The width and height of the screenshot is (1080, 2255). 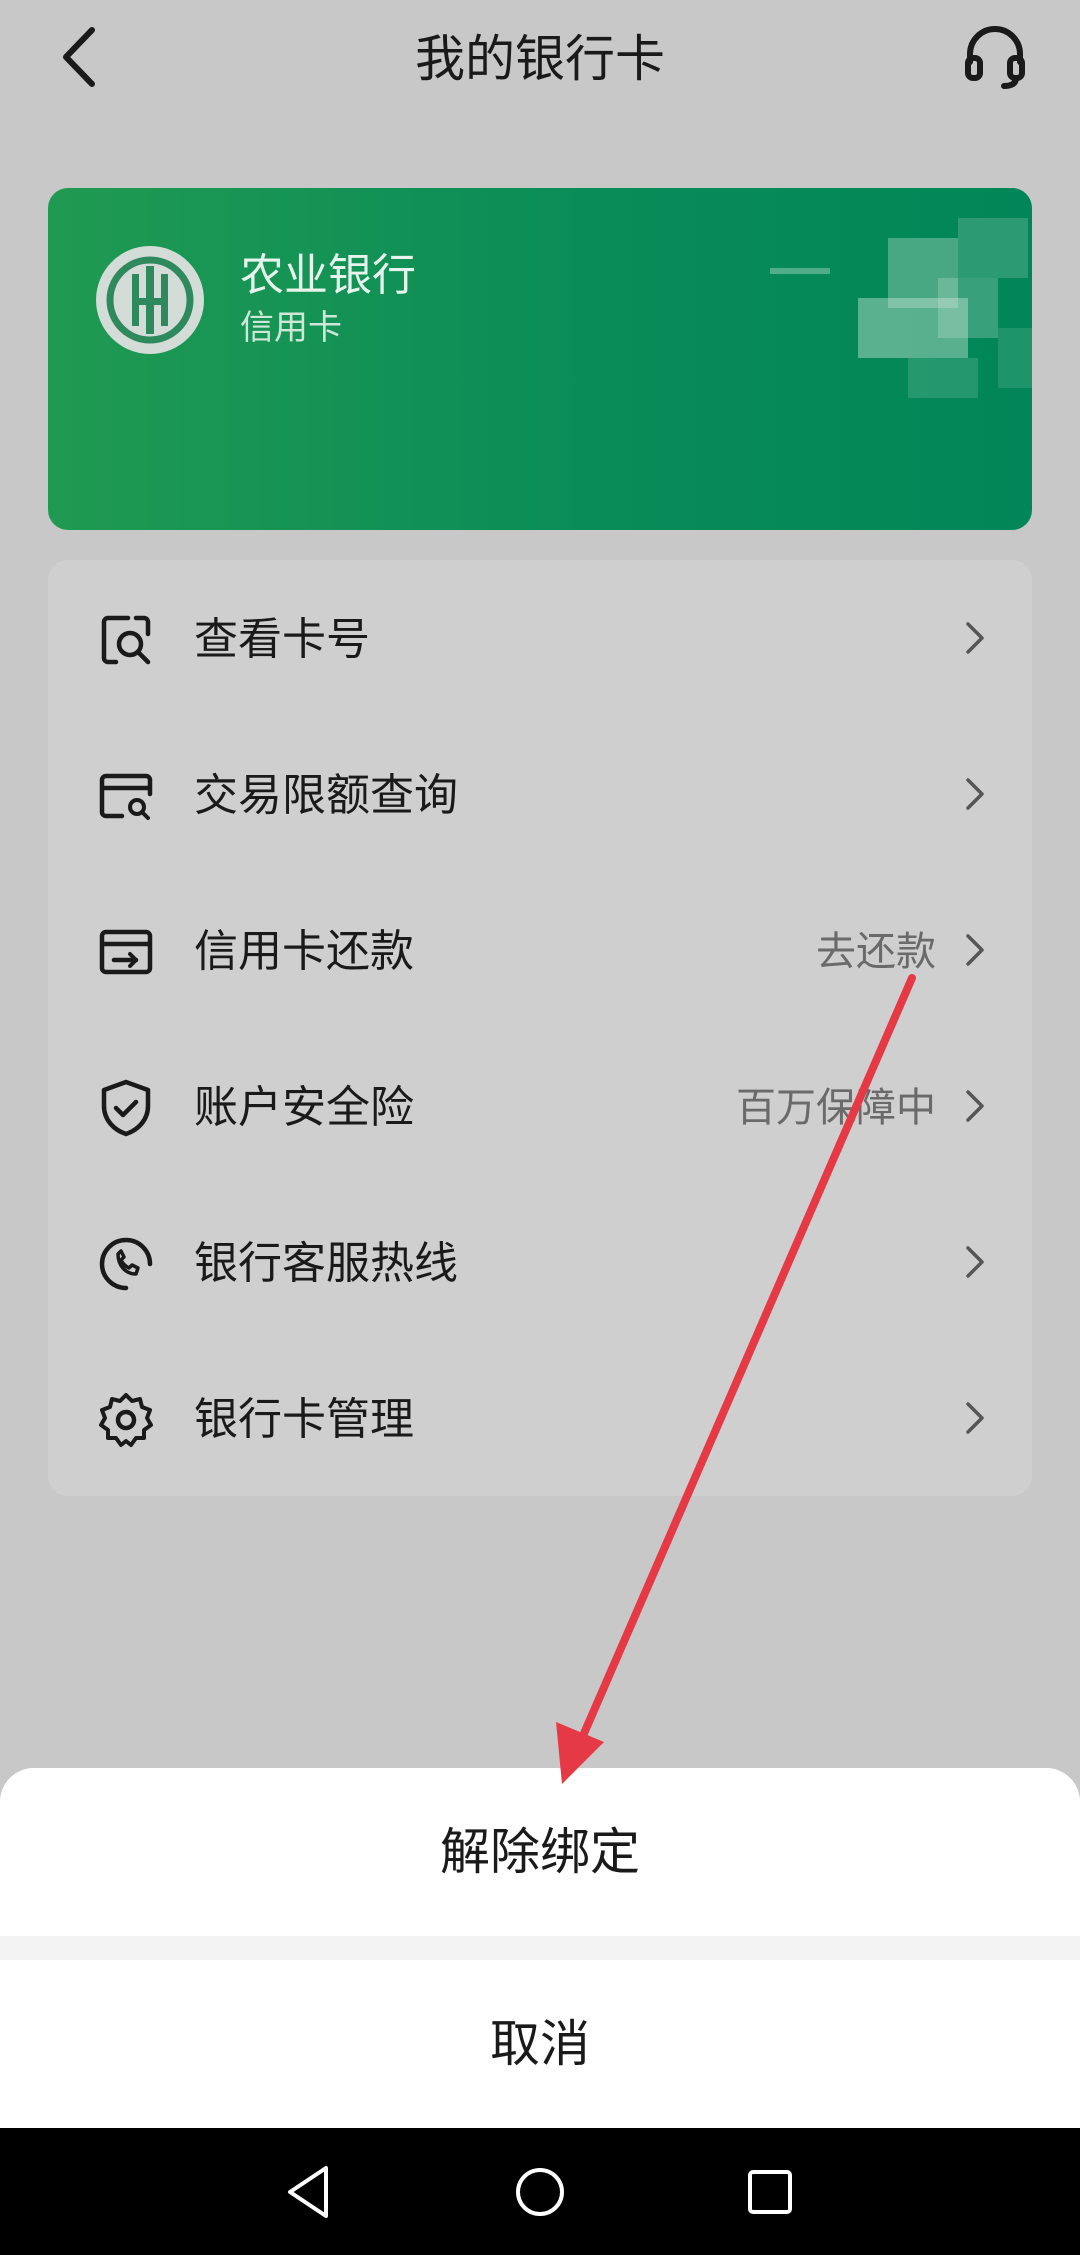 I want to click on customer-service-button, so click(x=995, y=57).